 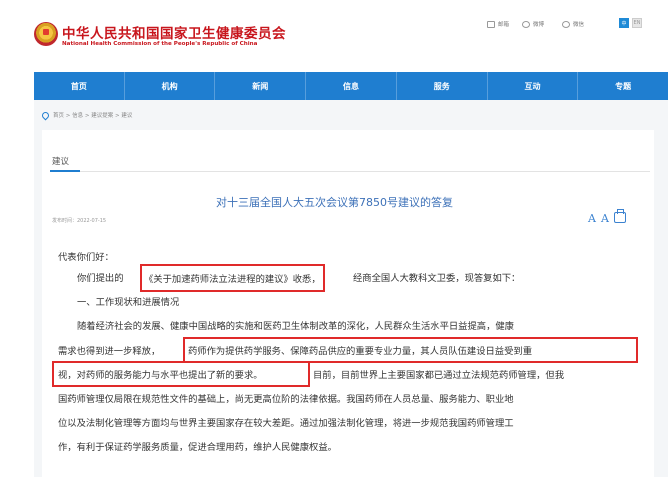 I want to click on nav-item-news: 新闻, so click(x=261, y=86).